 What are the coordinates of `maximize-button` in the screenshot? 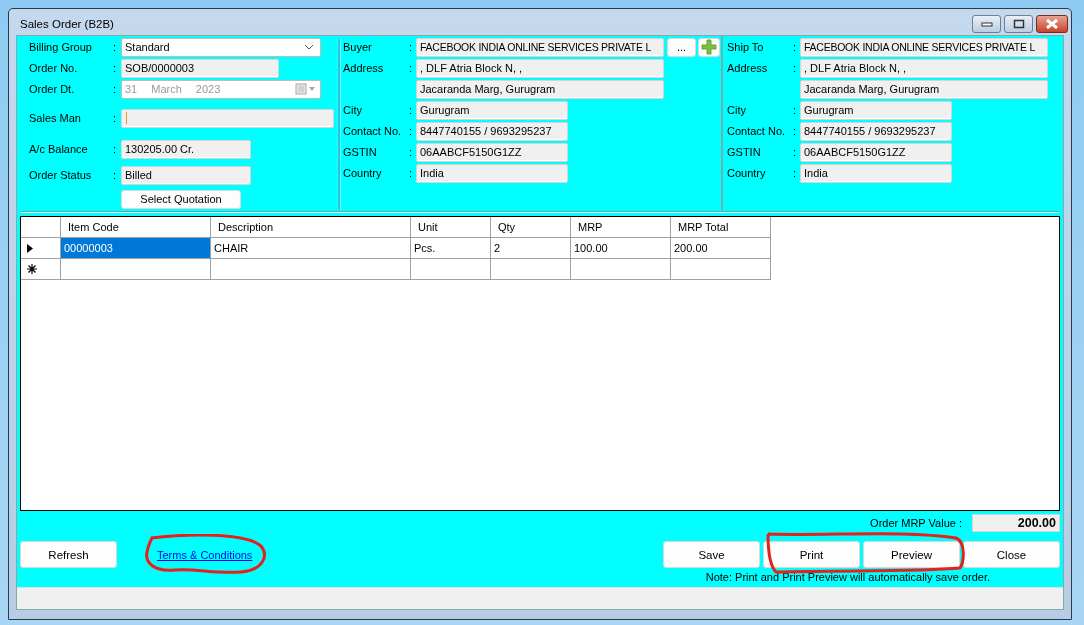 It's located at (1018, 24).